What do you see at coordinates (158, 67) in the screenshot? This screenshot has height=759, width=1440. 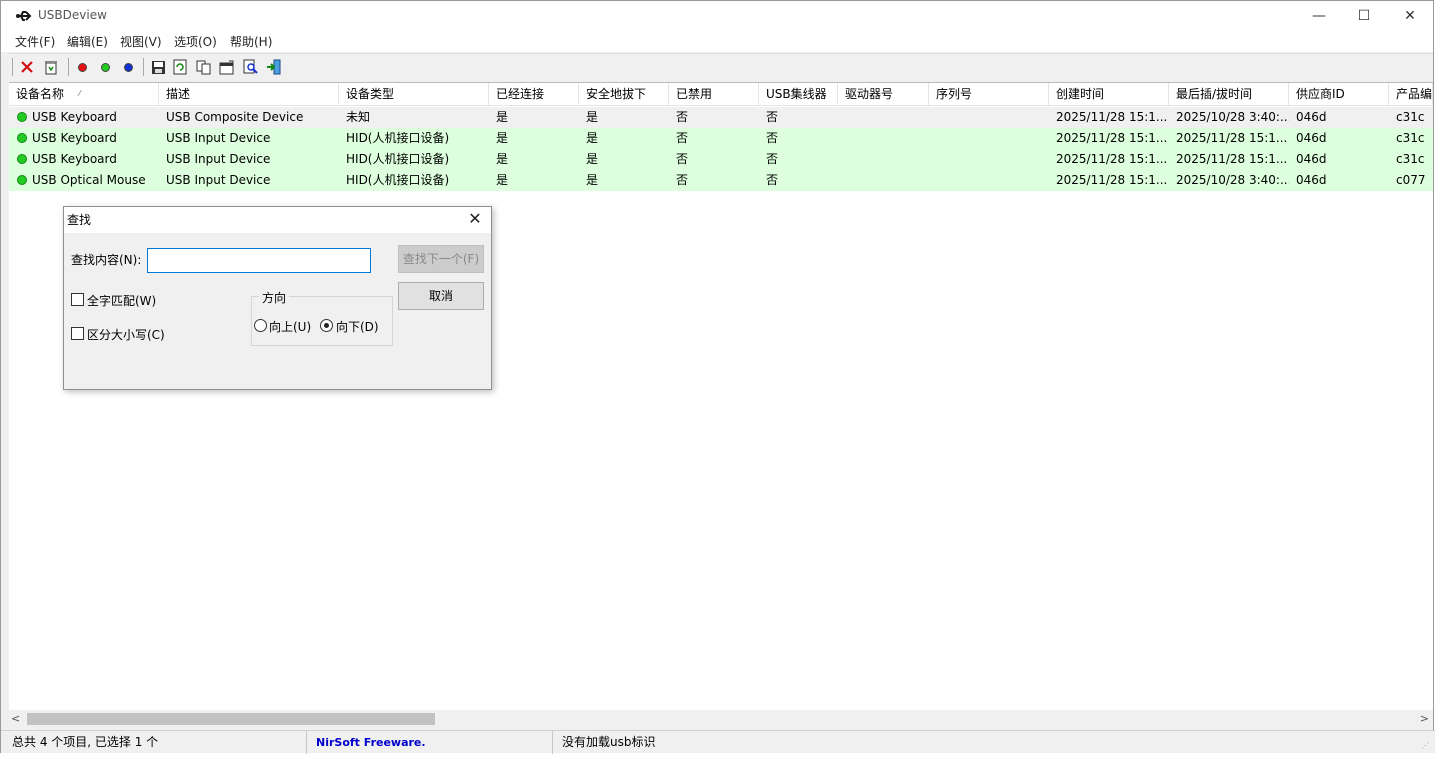 I see `save-icon` at bounding box center [158, 67].